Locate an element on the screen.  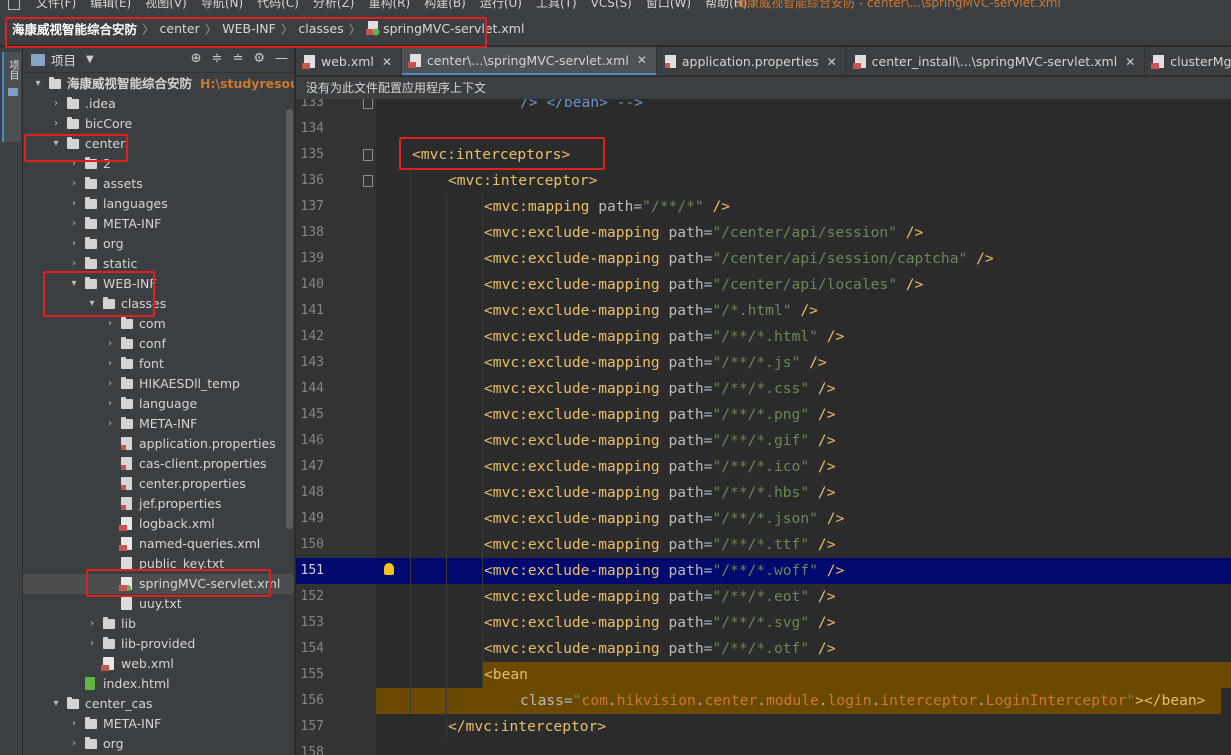
lightbulb-icon is located at coordinates (389, 569).